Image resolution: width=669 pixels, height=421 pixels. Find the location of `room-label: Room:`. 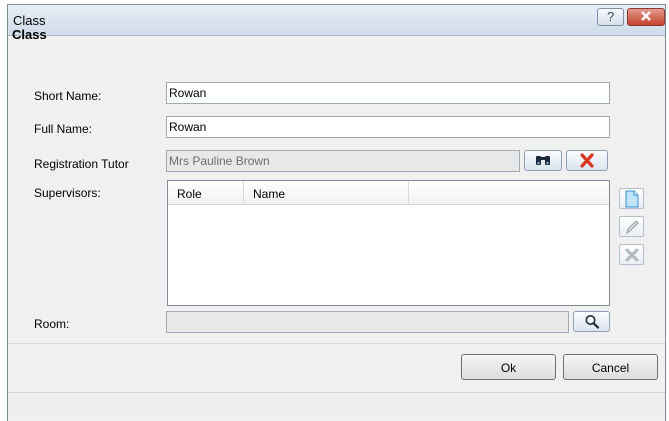

room-label: Room: is located at coordinates (52, 324).